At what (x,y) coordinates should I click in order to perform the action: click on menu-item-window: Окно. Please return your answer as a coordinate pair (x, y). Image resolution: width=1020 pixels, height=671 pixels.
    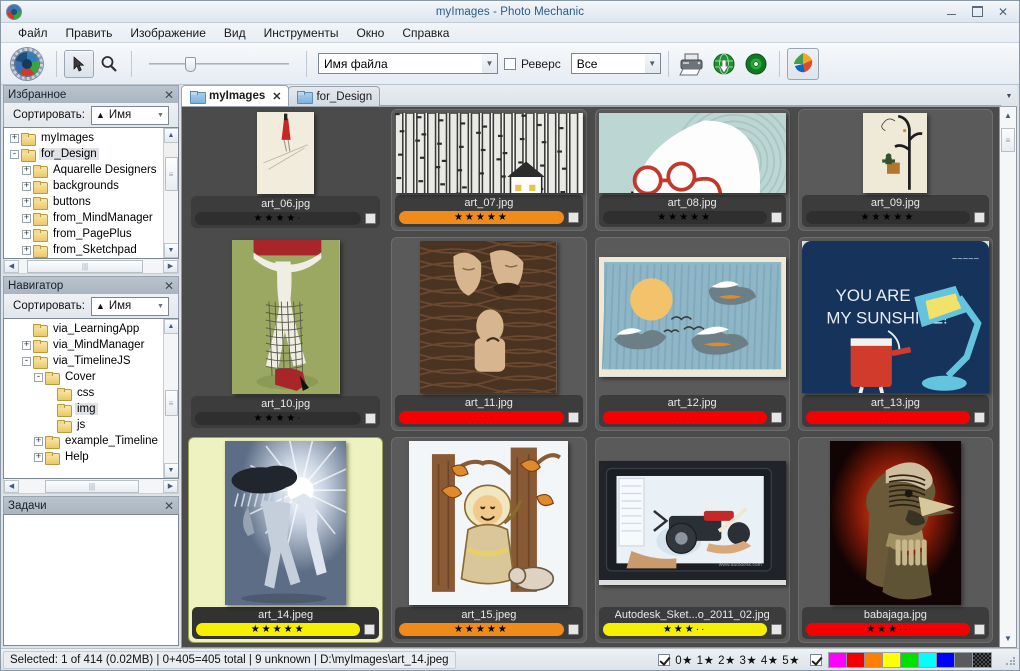
    Looking at the image, I should click on (370, 33).